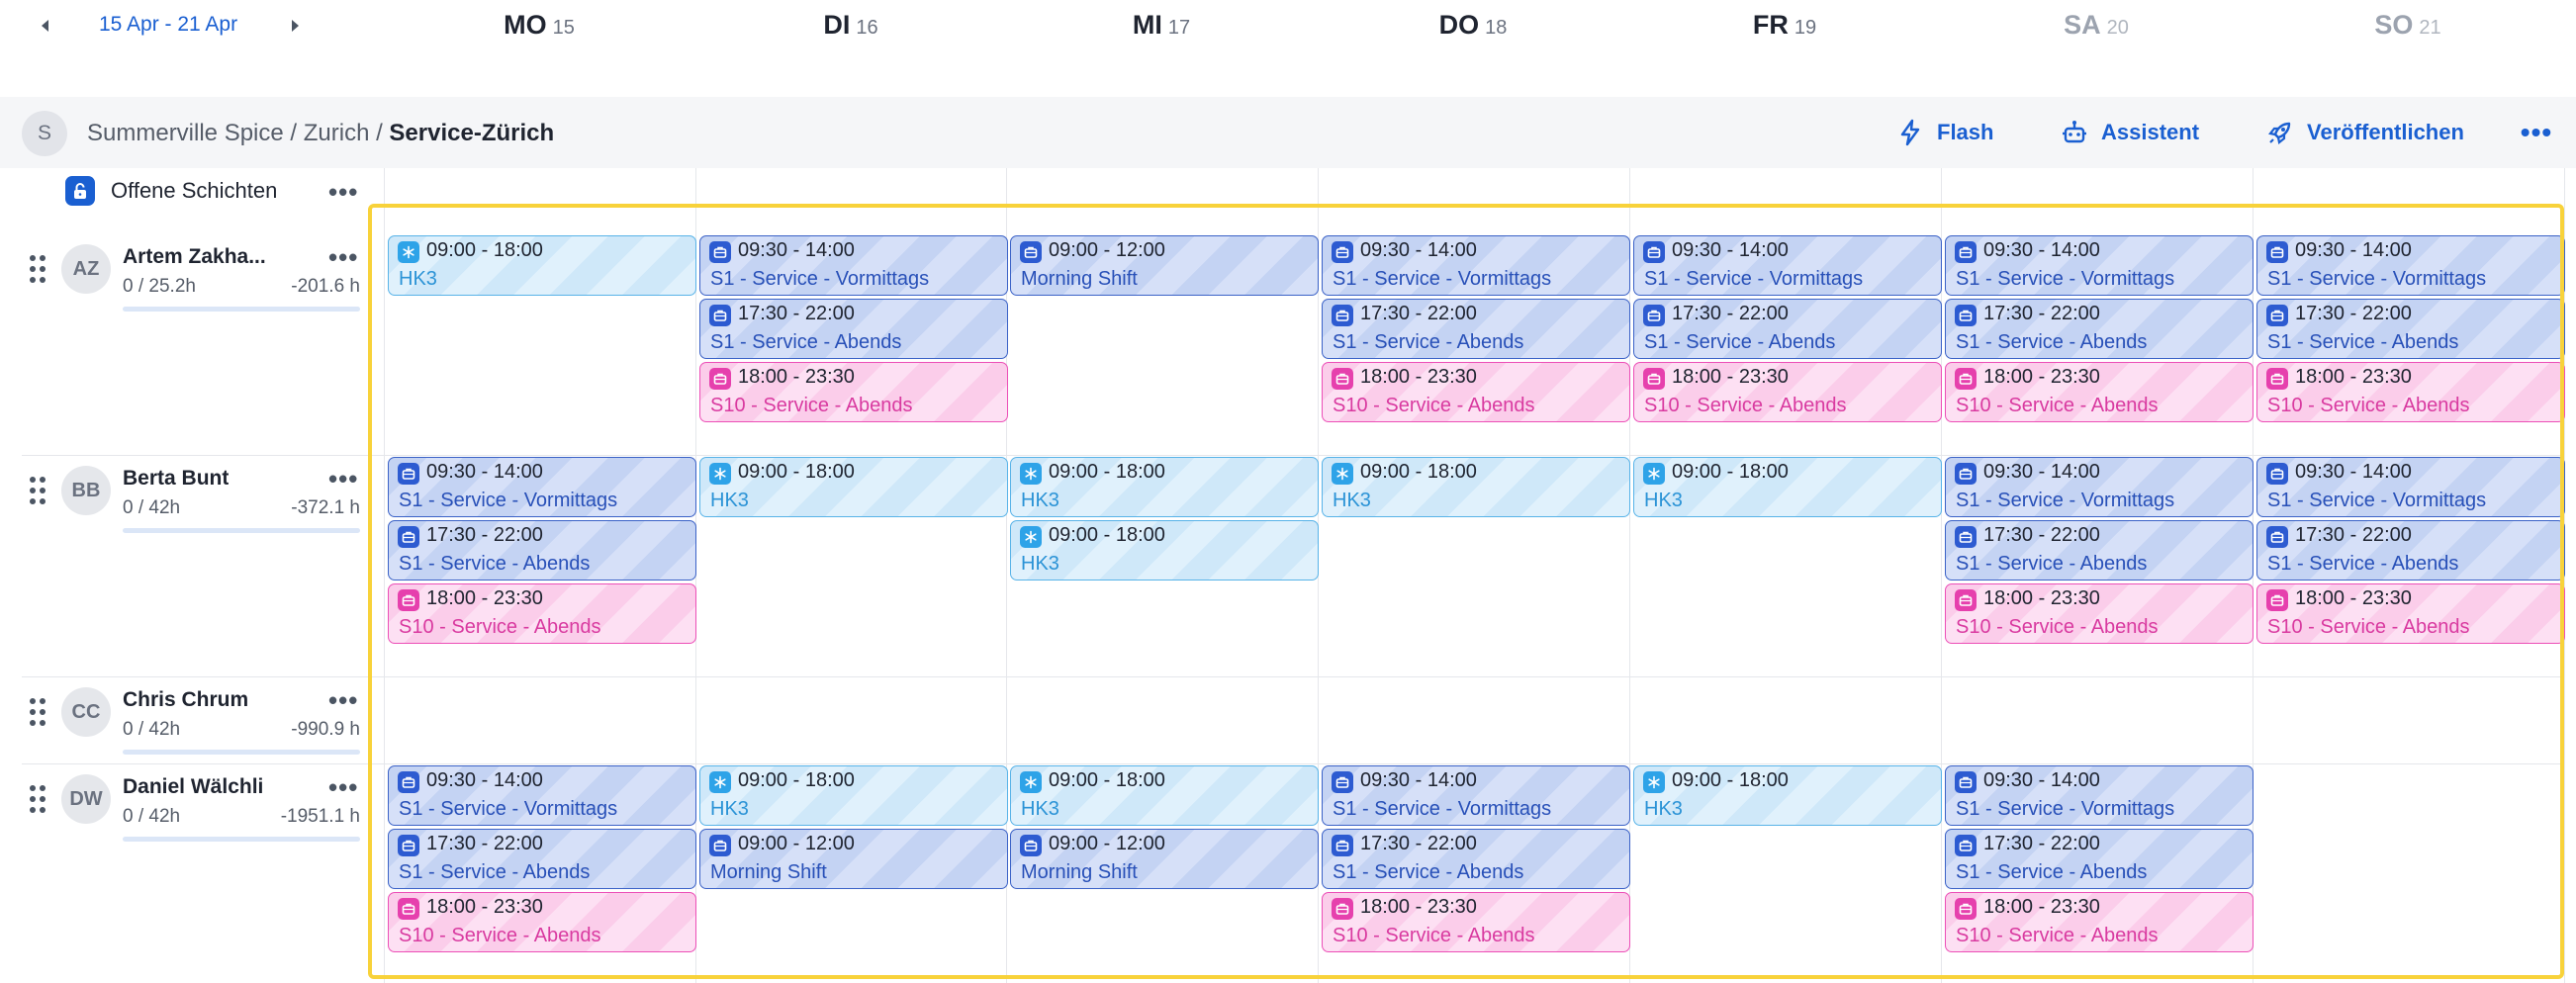 The image size is (2576, 983). What do you see at coordinates (1944, 132) in the screenshot?
I see `flash-button: Flash` at bounding box center [1944, 132].